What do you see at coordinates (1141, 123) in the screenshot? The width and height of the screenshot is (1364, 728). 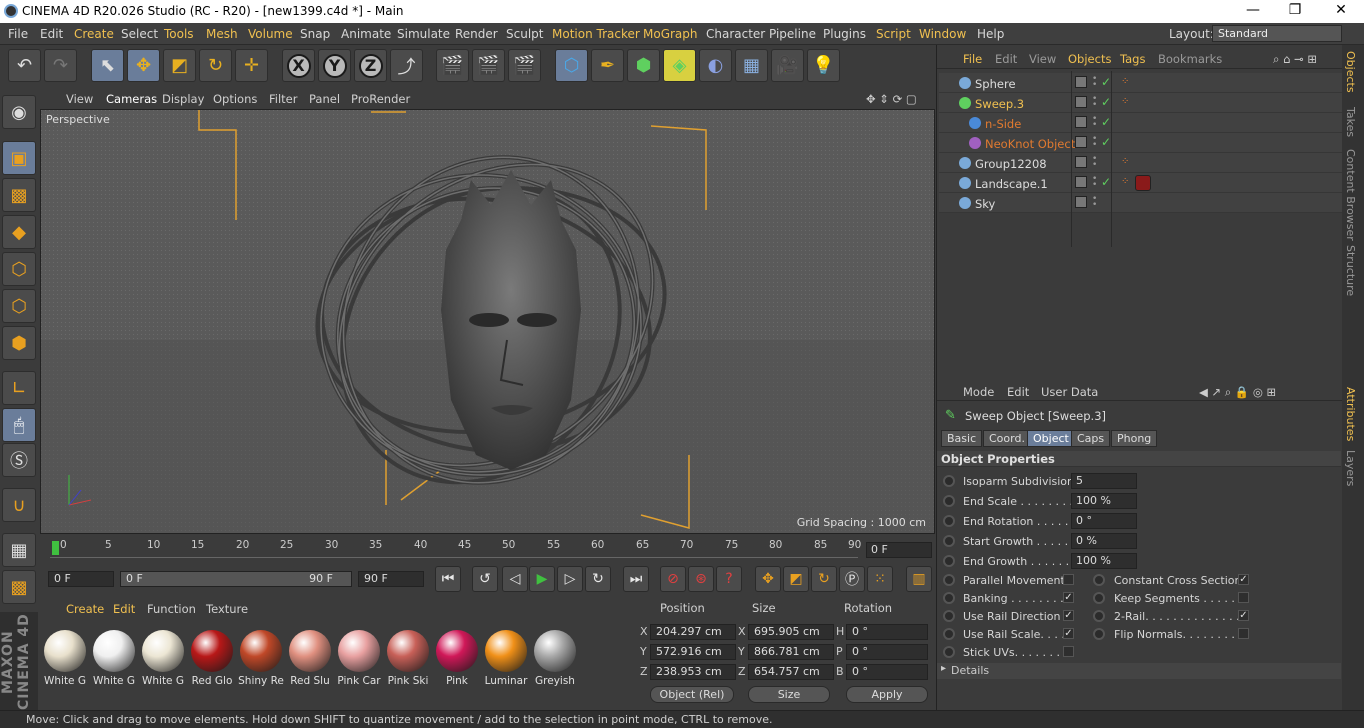 I see `object-row: n-Side • • ✓` at bounding box center [1141, 123].